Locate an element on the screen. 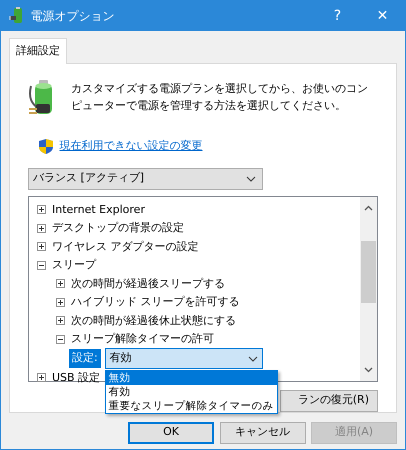 This screenshot has height=450, width=406. dropdown-option: 無効 is located at coordinates (191, 378).